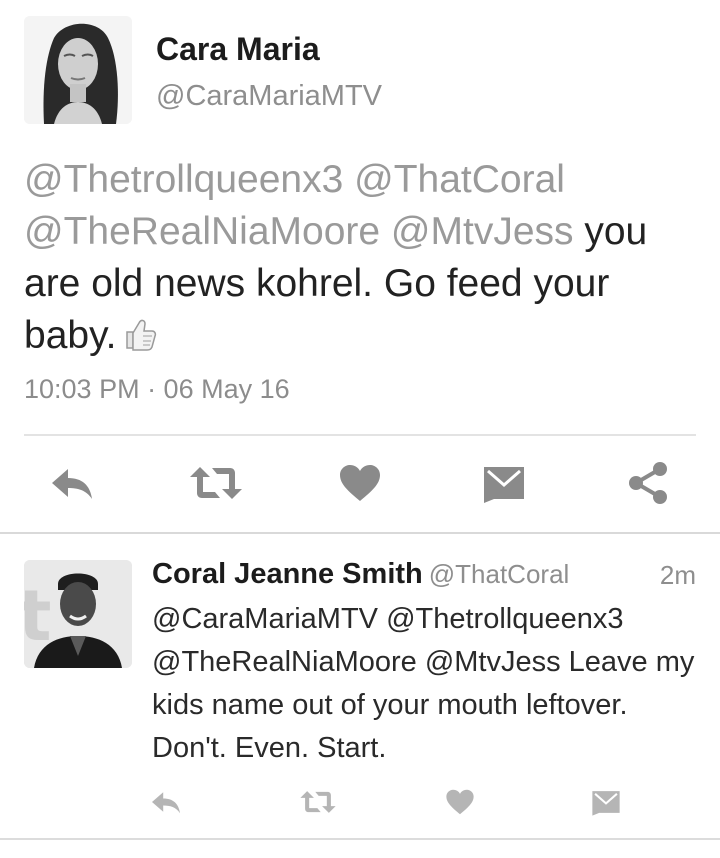 The image size is (720, 858). Describe the element at coordinates (424, 578) in the screenshot. I see `reply-header: Coral Jeanne Smith @ThatCoral 2m` at that location.